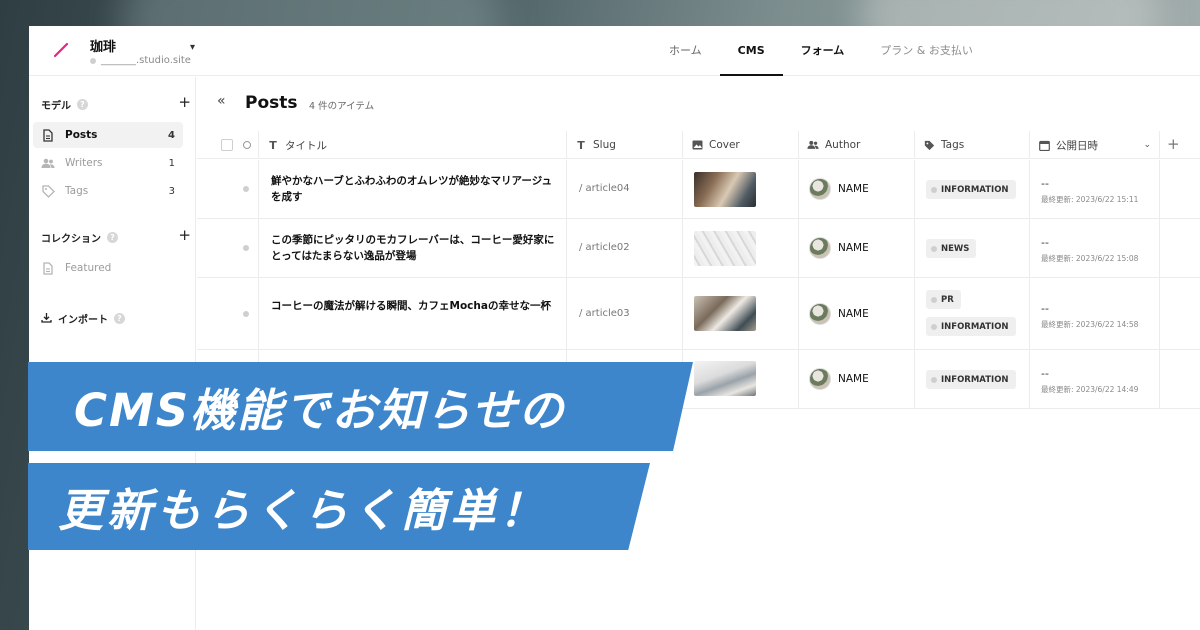  I want to click on add-collection-plus-icon: +, so click(184, 235).